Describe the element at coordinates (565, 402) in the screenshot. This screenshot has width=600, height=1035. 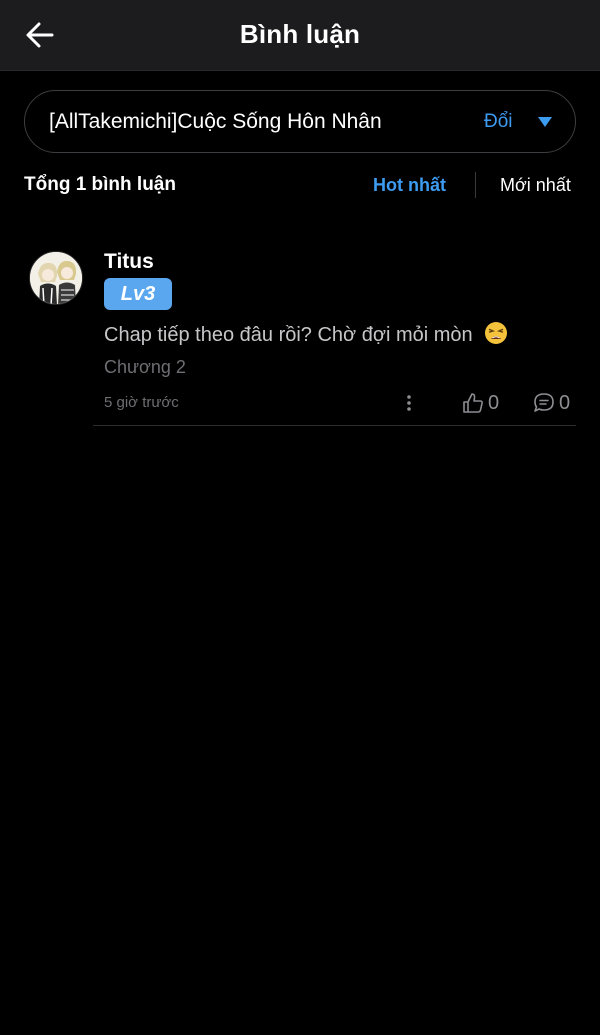
I see `reply-count: 0` at that location.